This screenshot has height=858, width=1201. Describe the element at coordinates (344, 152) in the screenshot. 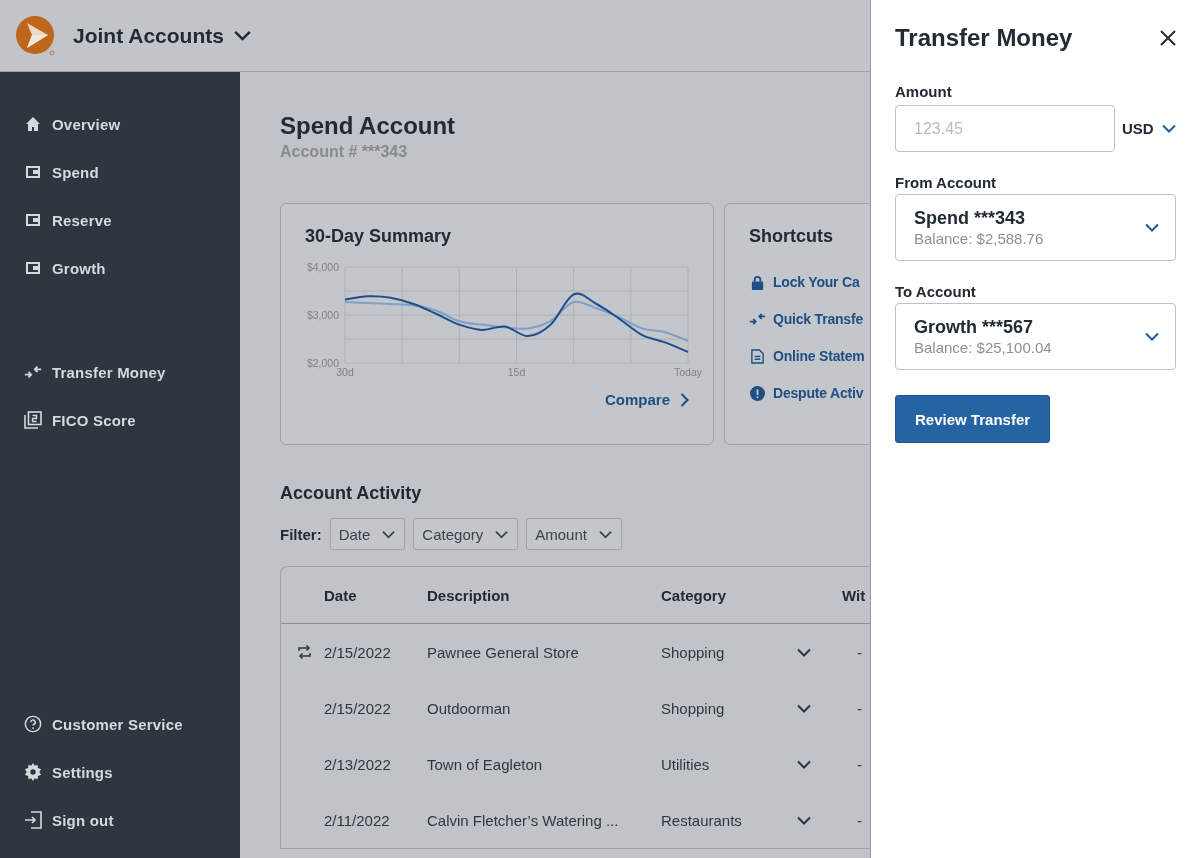

I see `account-number: Account # ***343` at that location.